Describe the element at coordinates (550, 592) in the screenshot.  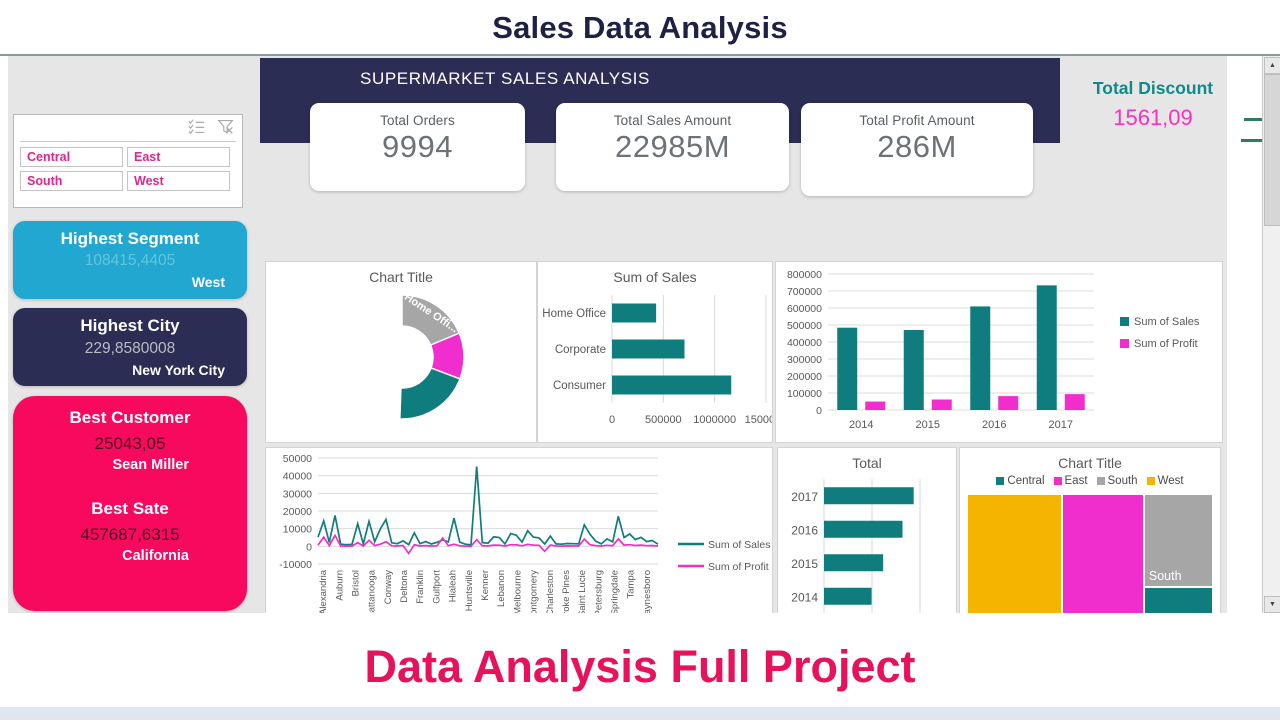
I see `svg-text: North Charleston` at that location.